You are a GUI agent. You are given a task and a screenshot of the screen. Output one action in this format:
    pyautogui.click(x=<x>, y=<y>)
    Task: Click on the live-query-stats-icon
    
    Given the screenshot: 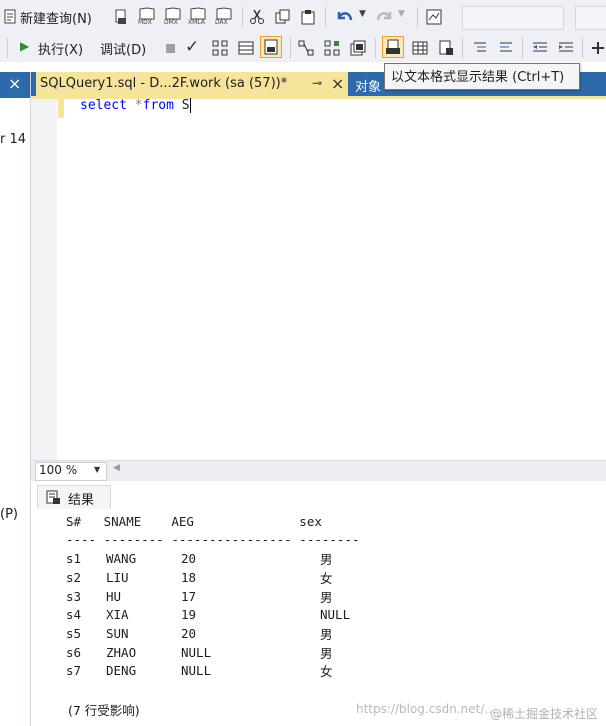 What is the action you would take?
    pyautogui.click(x=332, y=48)
    